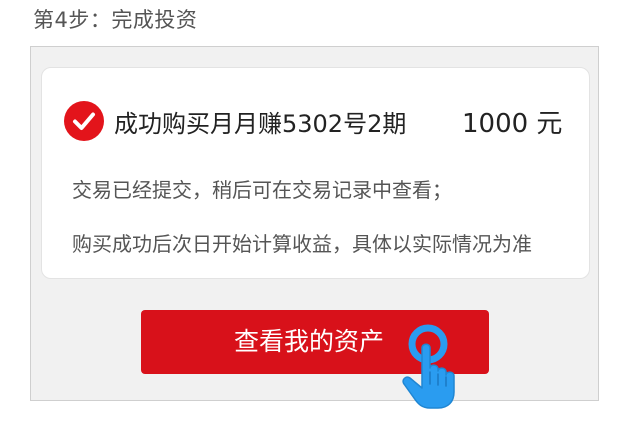  I want to click on product-name: 成功购买月月赚5302号2期, so click(260, 124).